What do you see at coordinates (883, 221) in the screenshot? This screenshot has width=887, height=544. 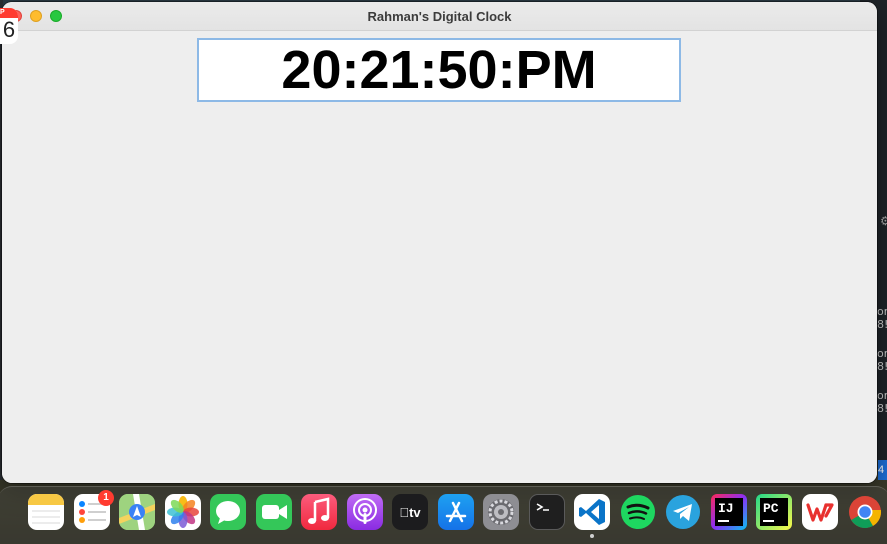 I see `background-gear-icon: ⚙` at bounding box center [883, 221].